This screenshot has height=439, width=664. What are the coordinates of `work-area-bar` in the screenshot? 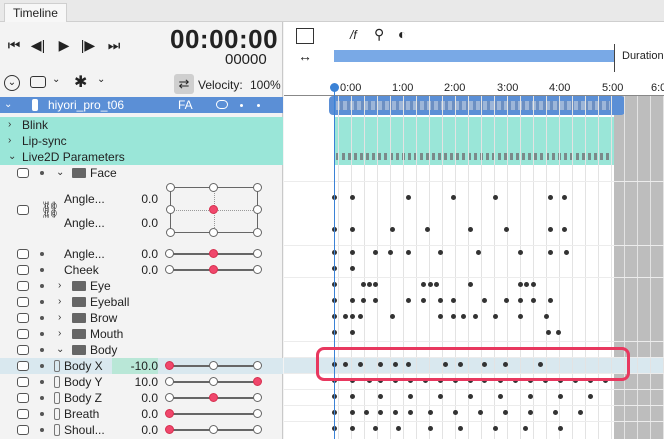 It's located at (474, 56).